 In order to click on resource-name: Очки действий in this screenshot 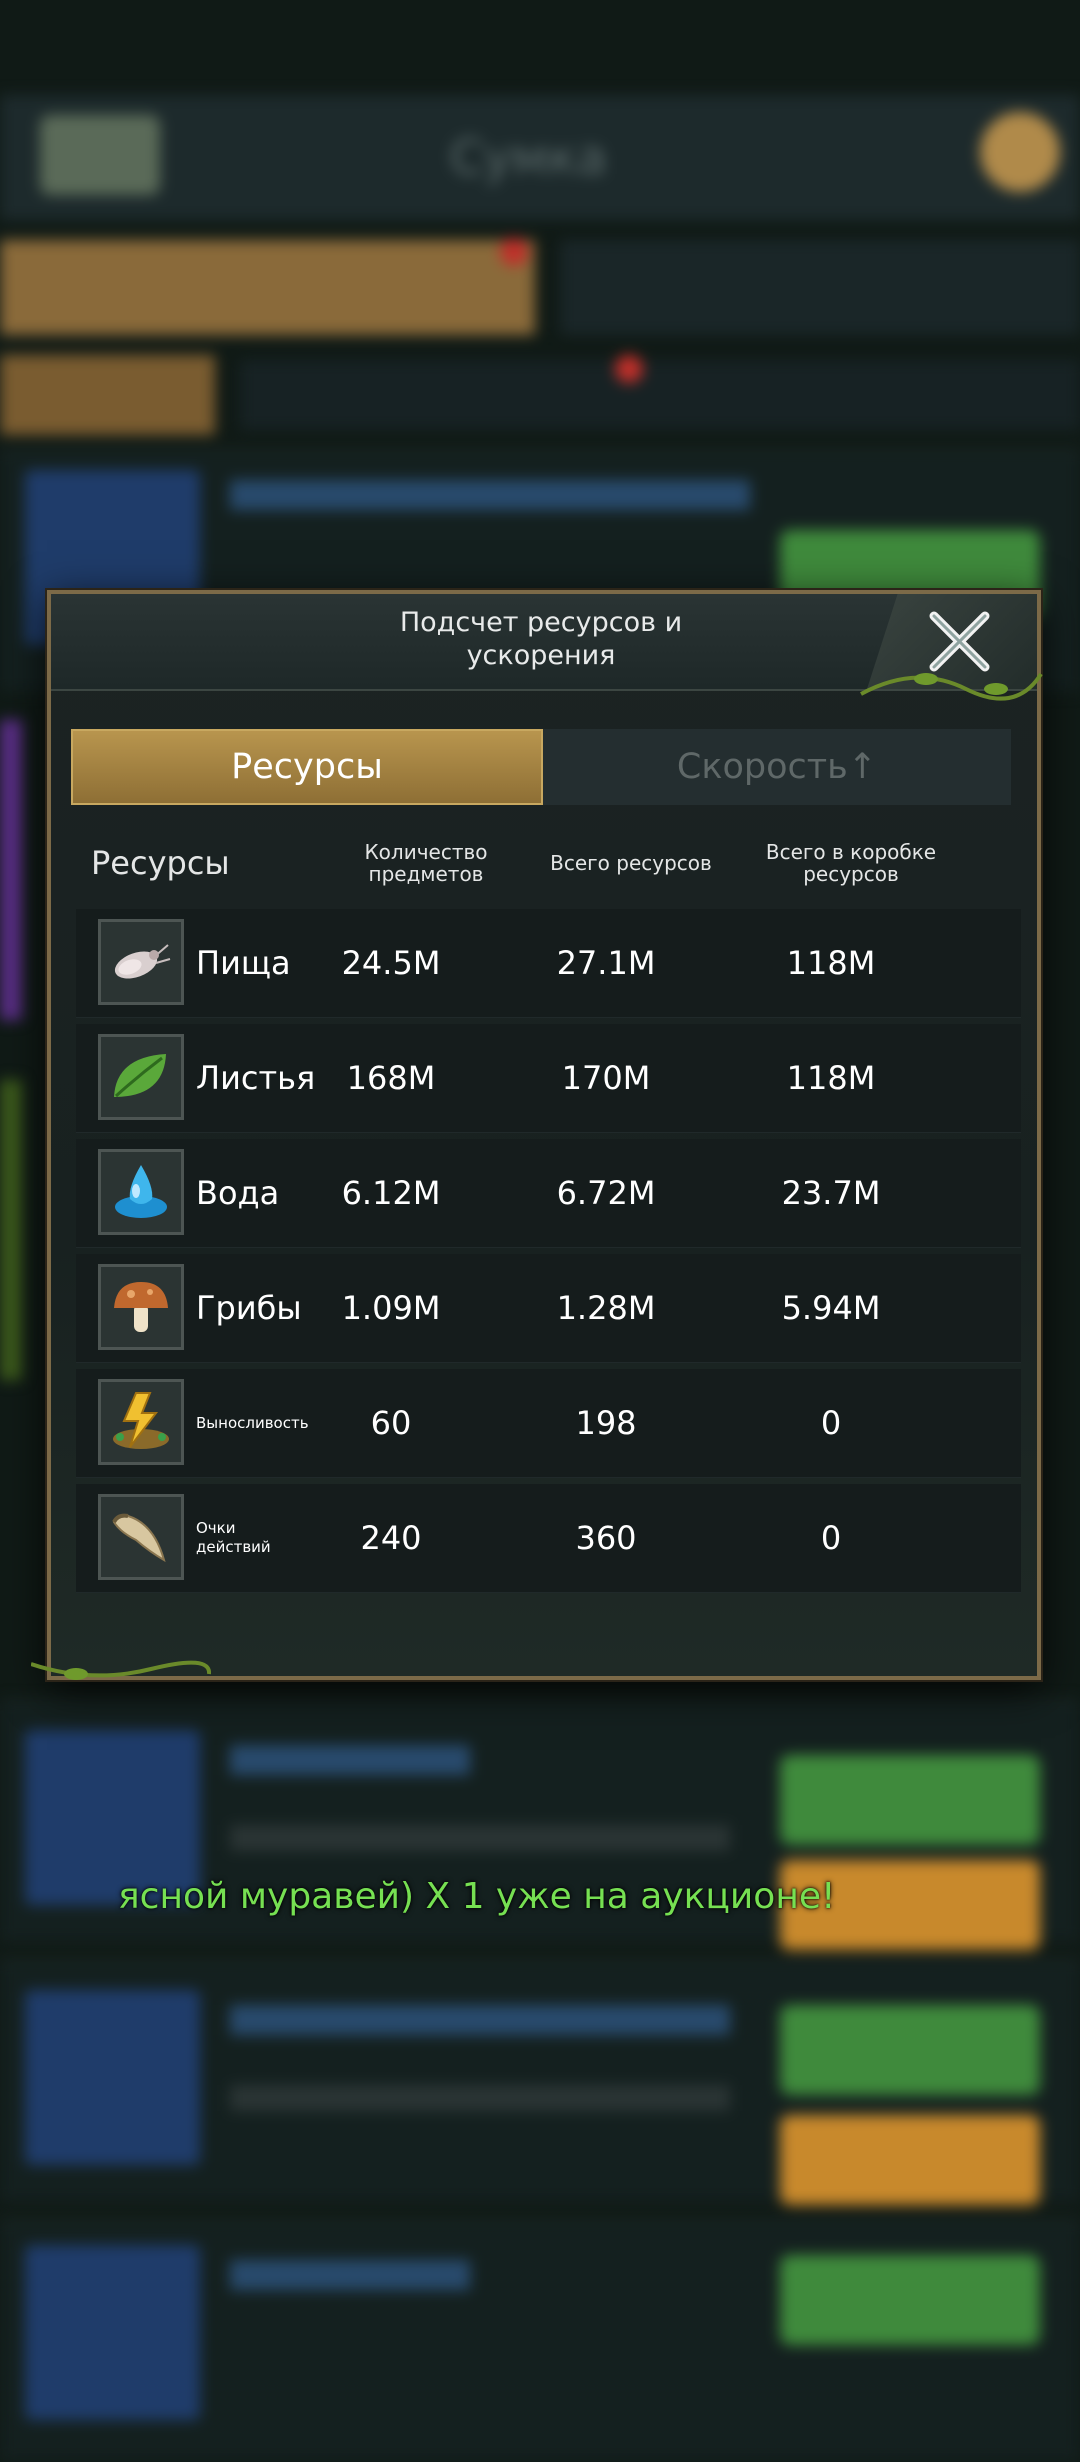, I will do `click(233, 1537)`.